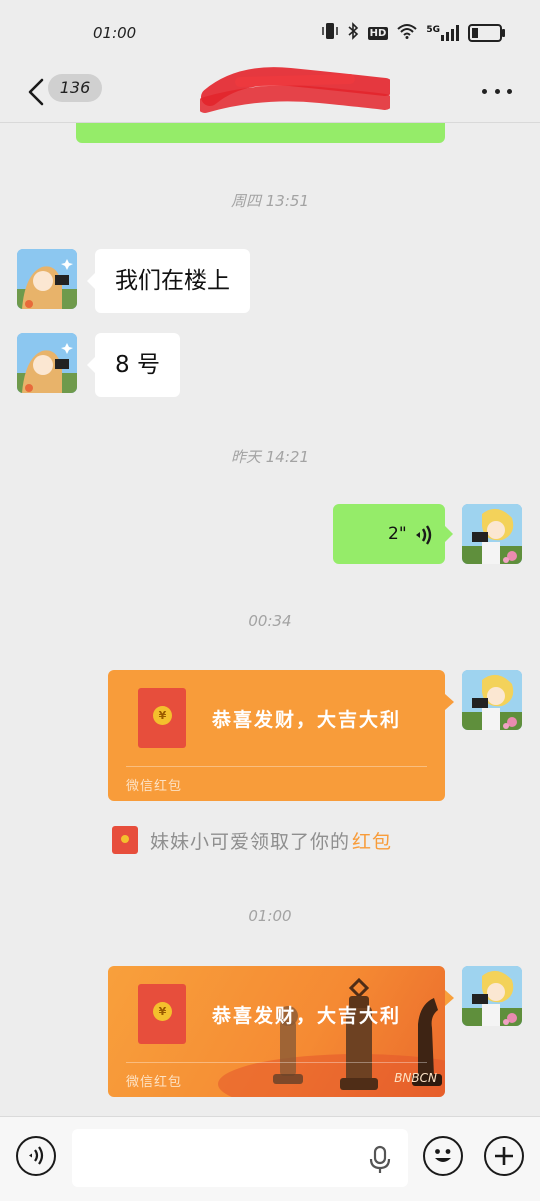  Describe the element at coordinates (397, 534) in the screenshot. I see `voice-duration: 2"` at that location.